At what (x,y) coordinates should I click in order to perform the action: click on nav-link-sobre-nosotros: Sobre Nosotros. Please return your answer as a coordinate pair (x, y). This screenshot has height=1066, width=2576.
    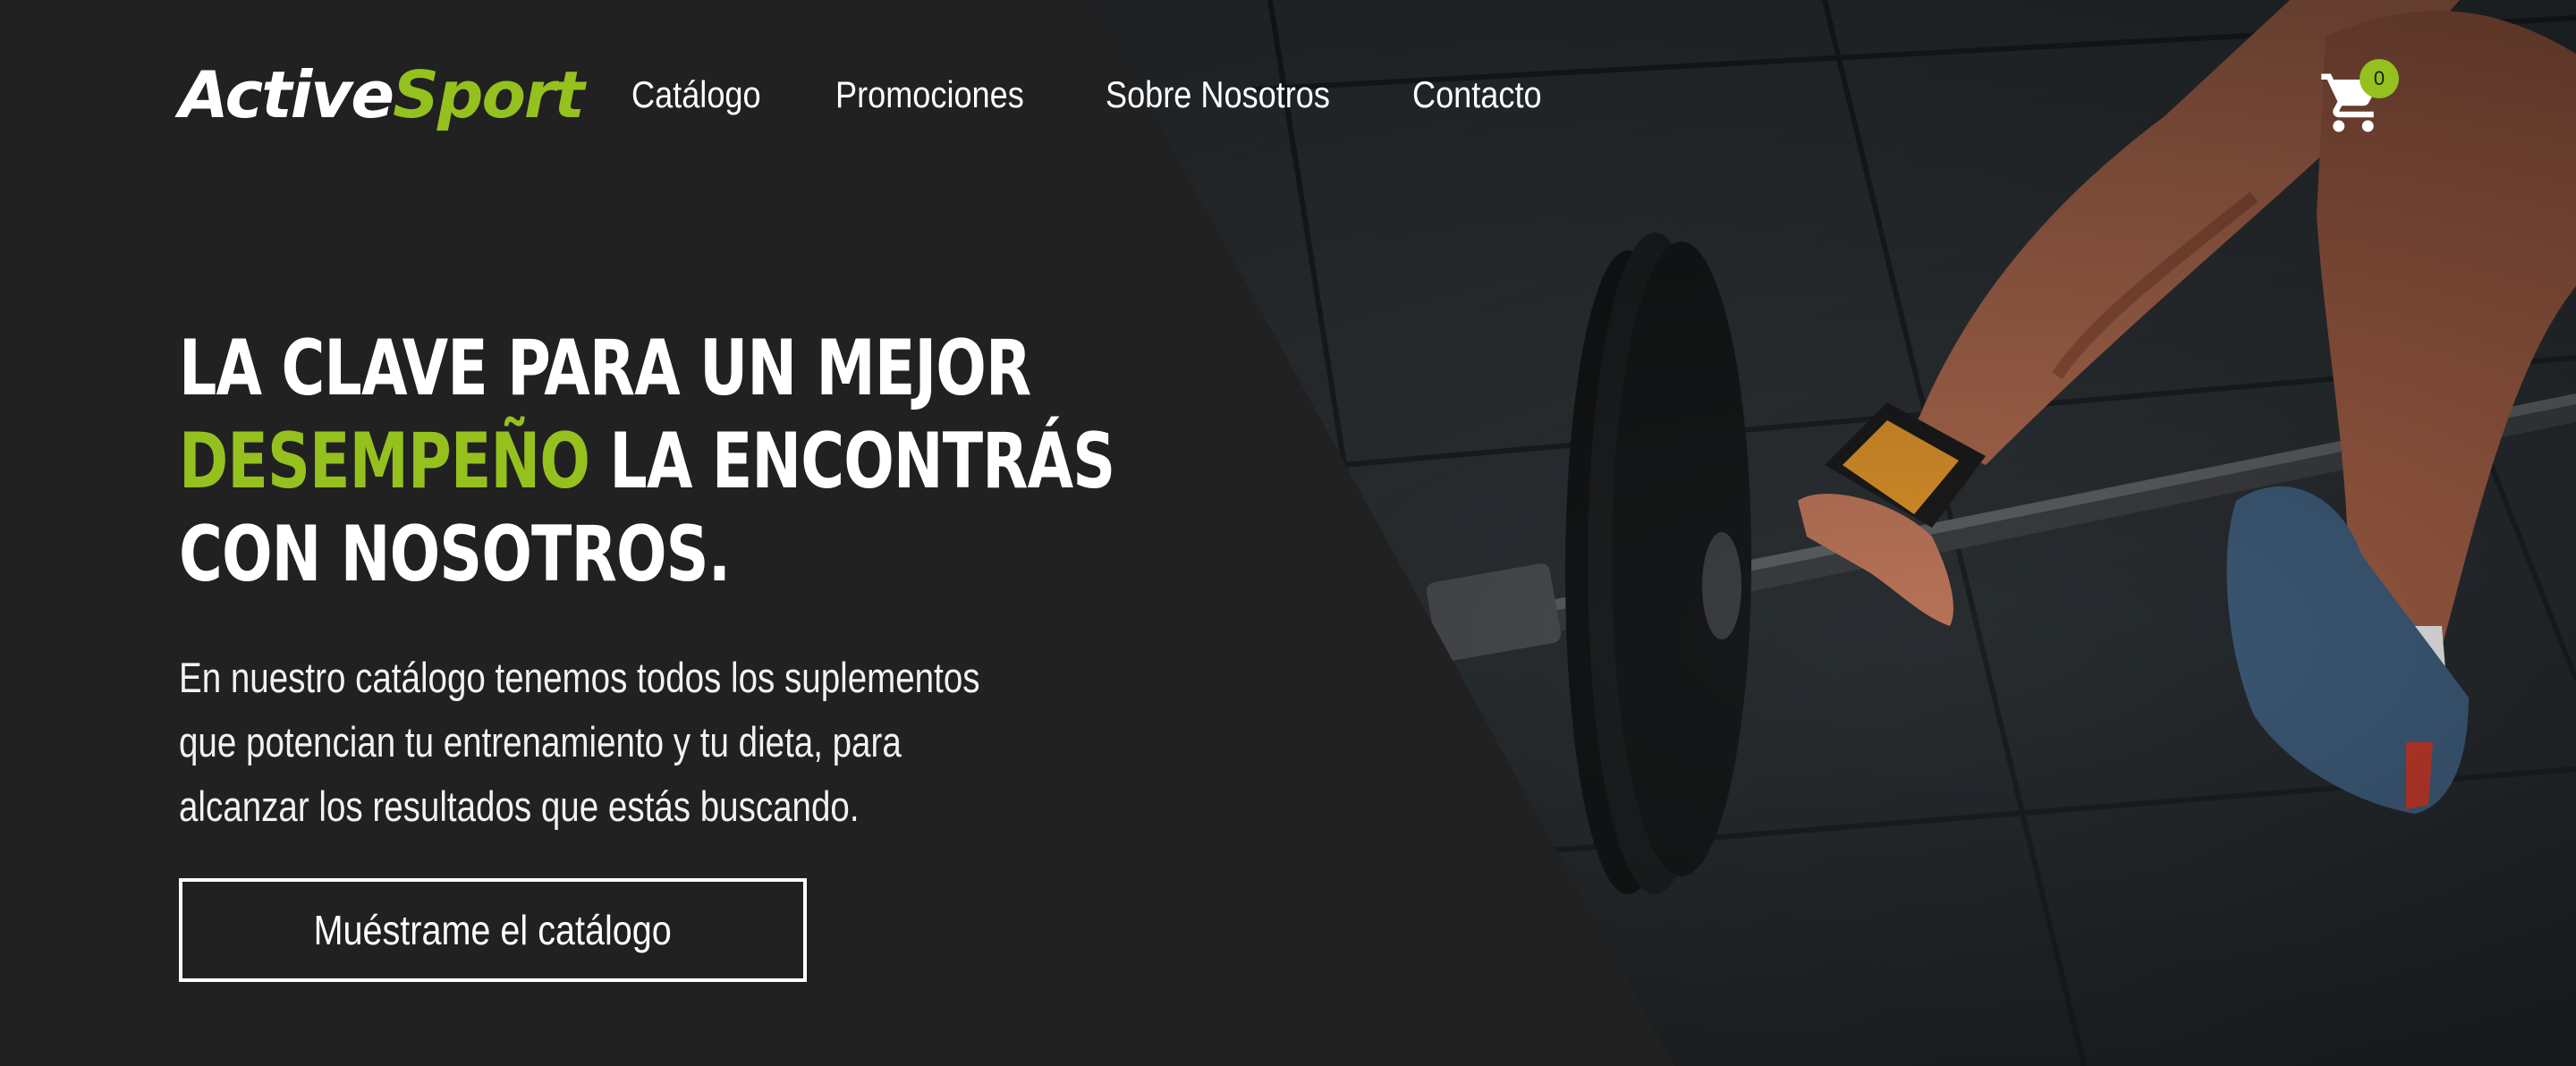
    Looking at the image, I should click on (1218, 94).